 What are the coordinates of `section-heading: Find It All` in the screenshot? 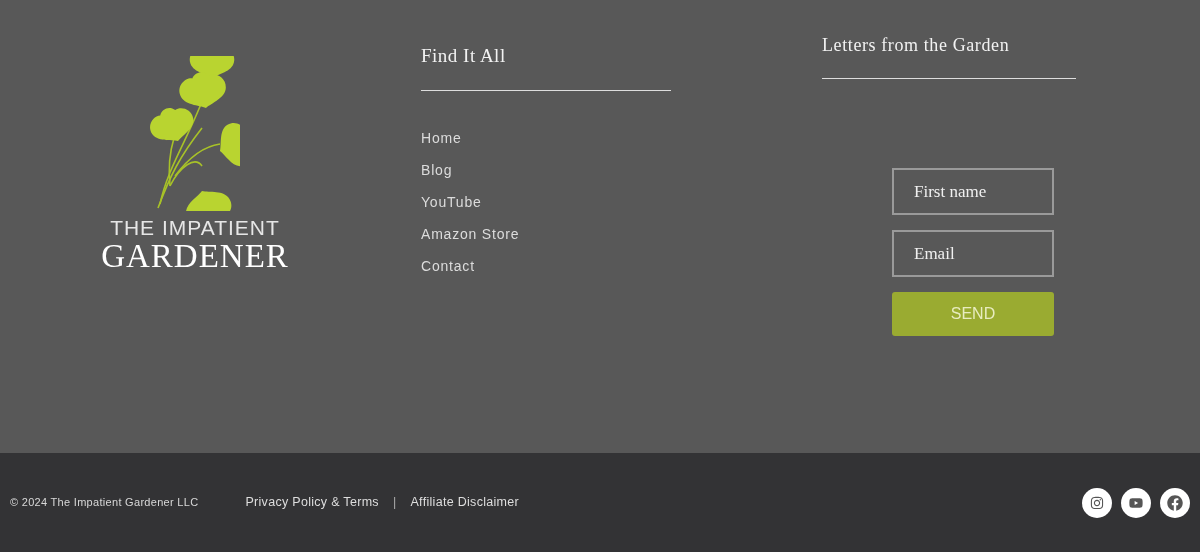 It's located at (464, 56).